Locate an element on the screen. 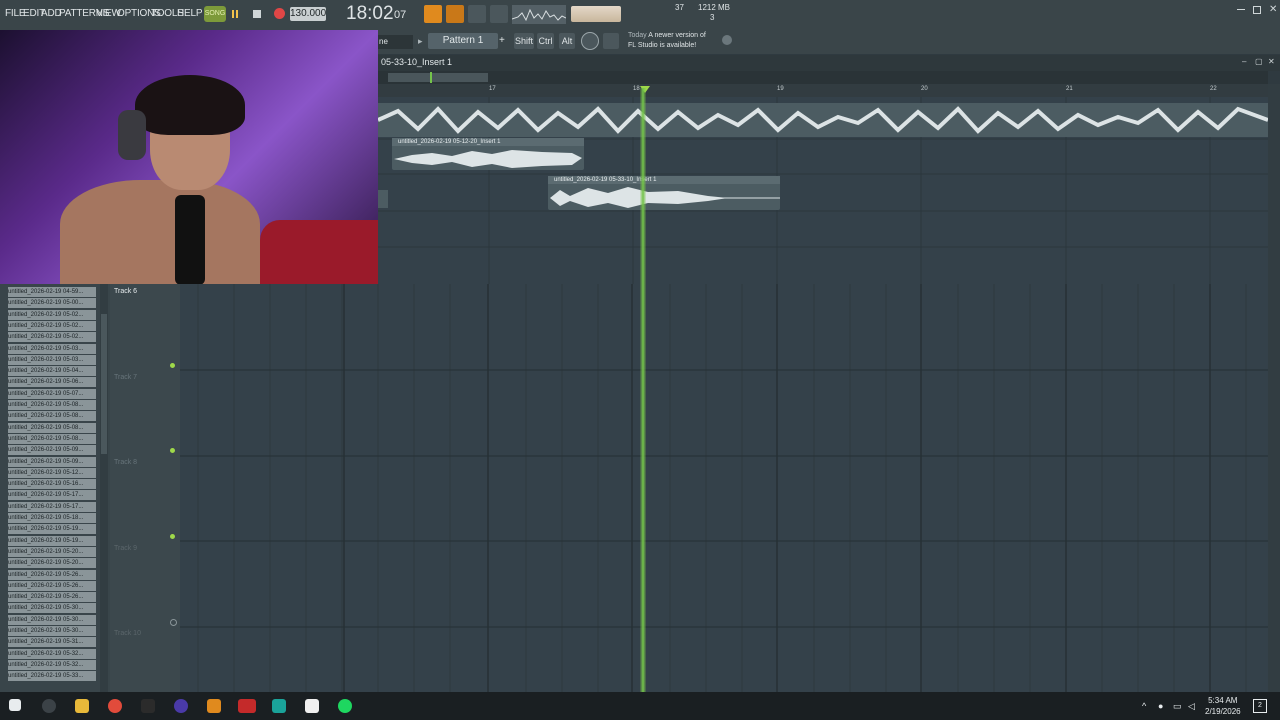 Image resolution: width=1280 pixels, height=720 pixels. track-10-mute-led-icon is located at coordinates (173, 622).